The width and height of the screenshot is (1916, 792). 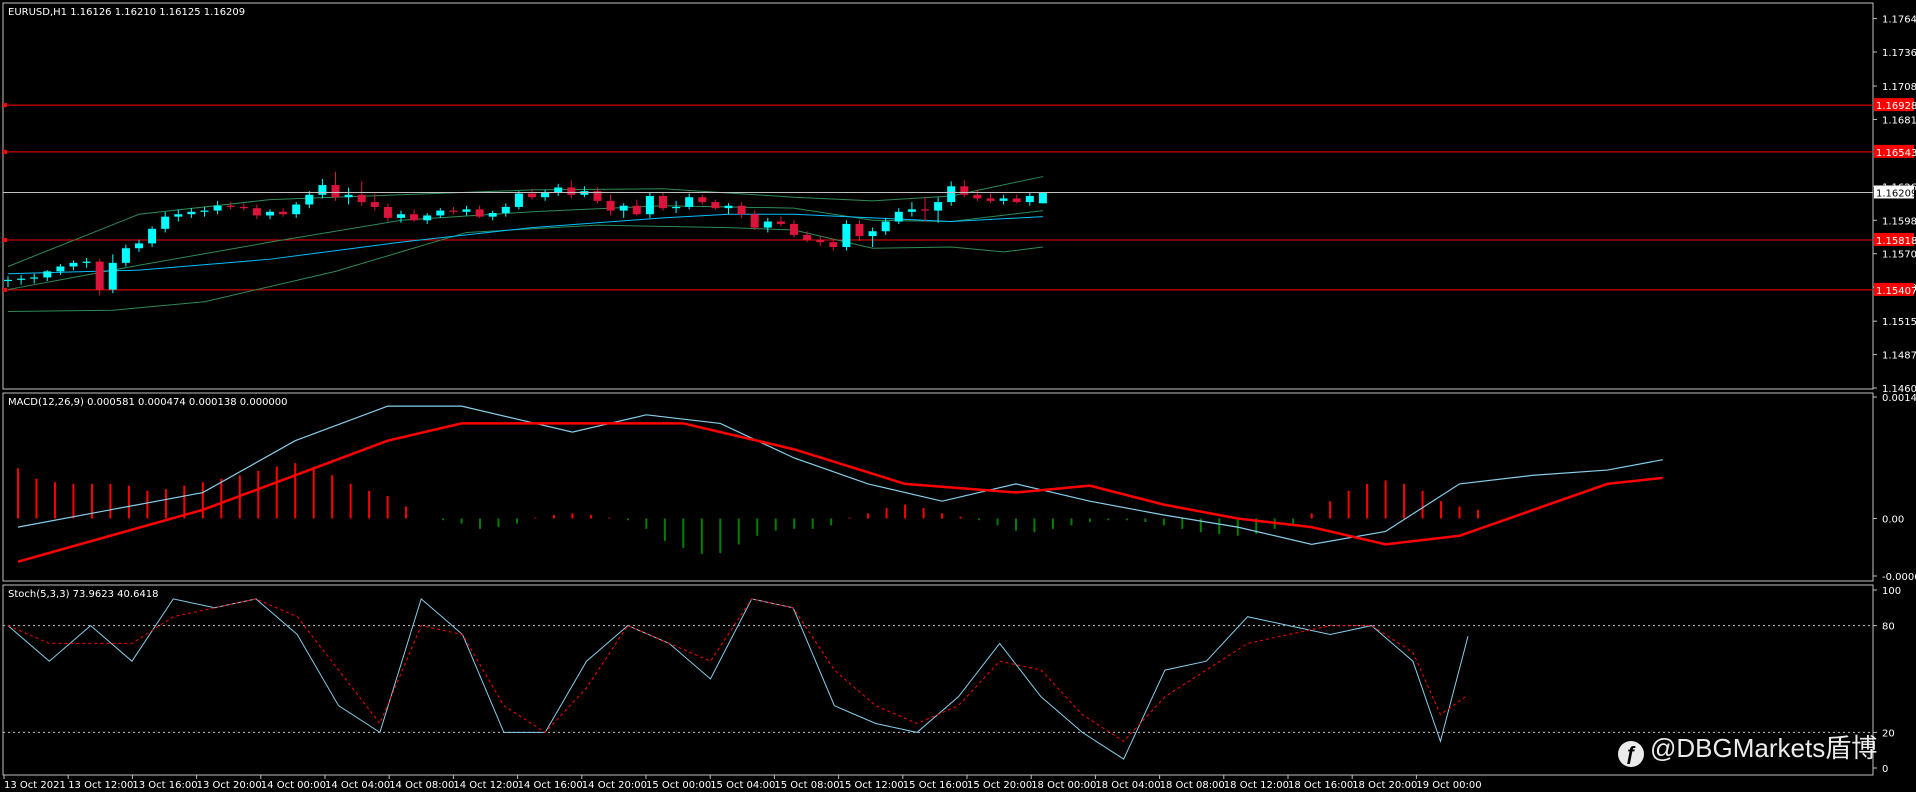 I want to click on time-tick-label: 13 Oct 20:00, so click(x=229, y=785).